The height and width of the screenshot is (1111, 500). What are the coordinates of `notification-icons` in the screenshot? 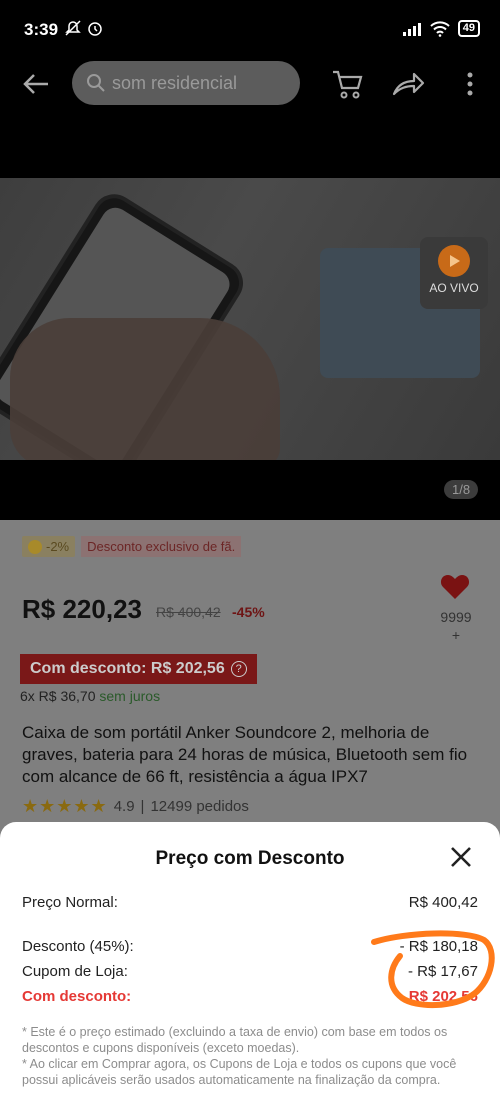 It's located at (84, 30).